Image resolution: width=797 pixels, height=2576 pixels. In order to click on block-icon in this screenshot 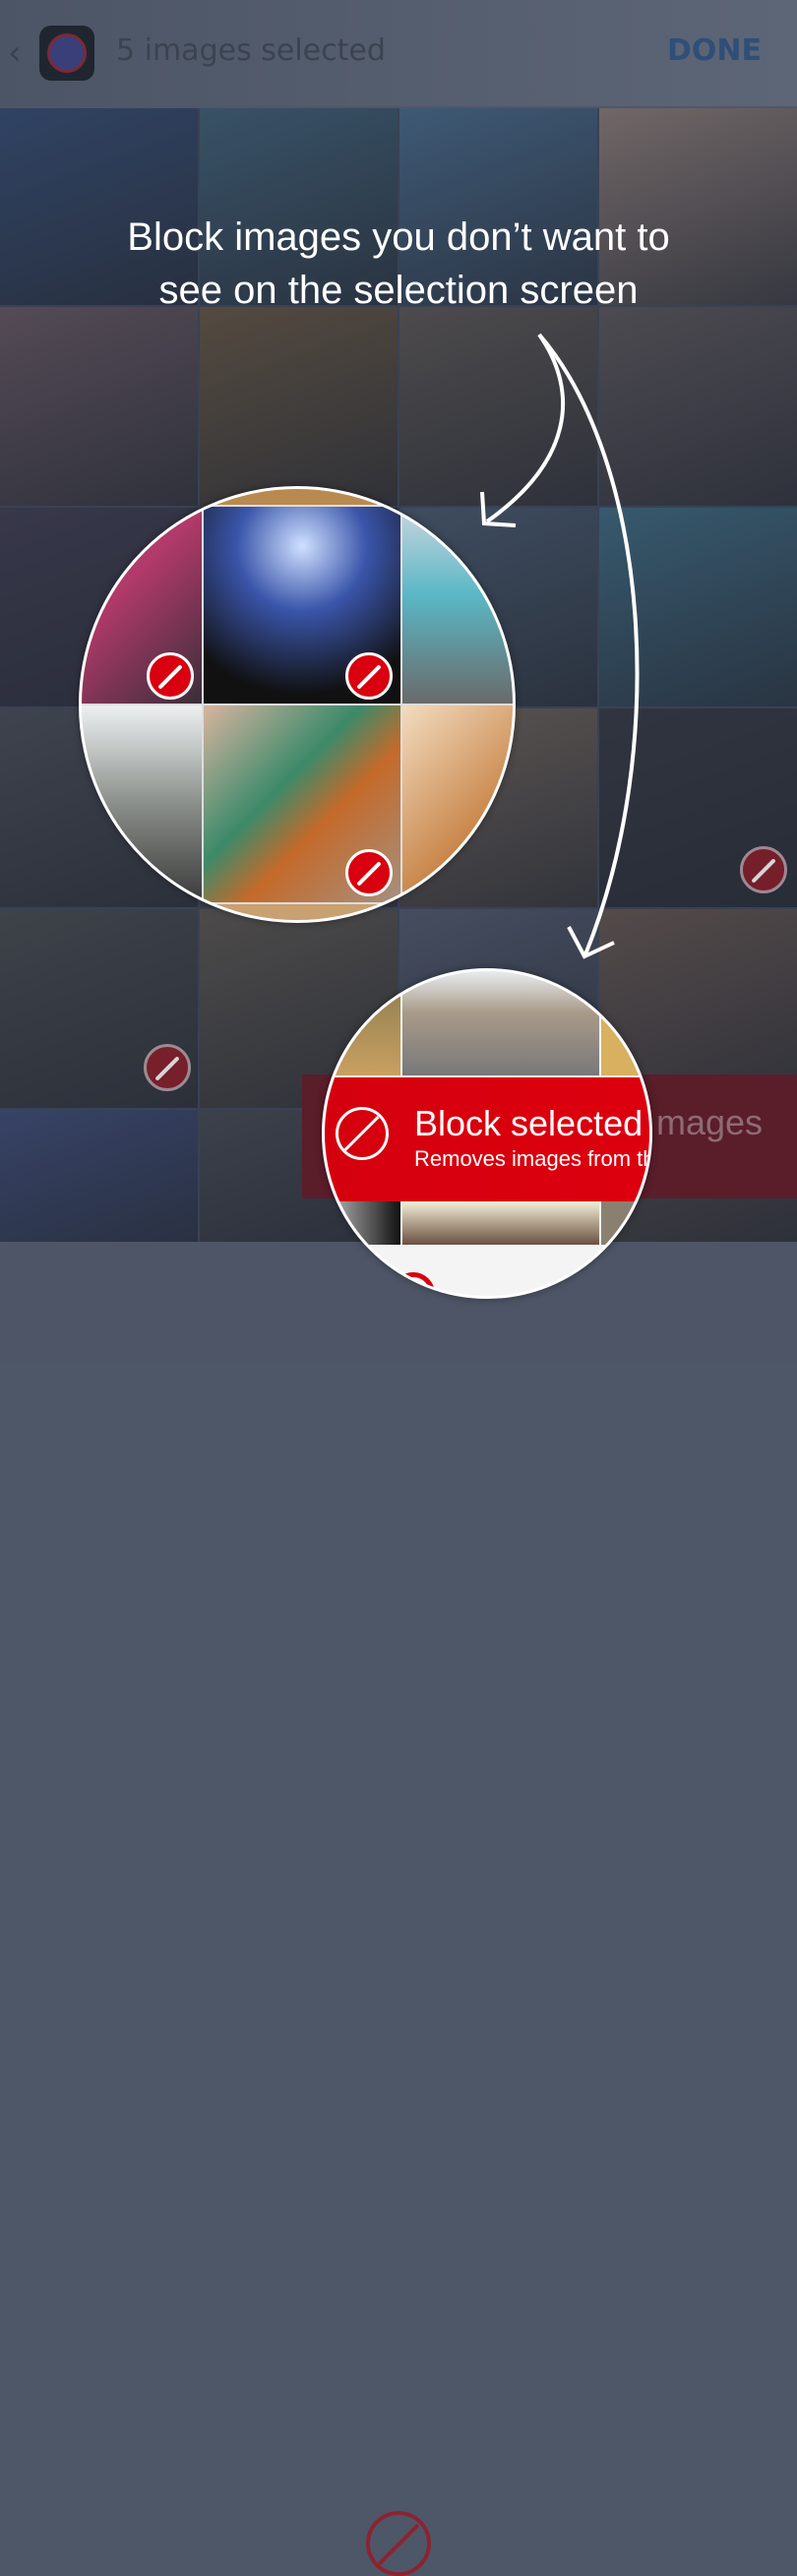, I will do `click(399, 2543)`.